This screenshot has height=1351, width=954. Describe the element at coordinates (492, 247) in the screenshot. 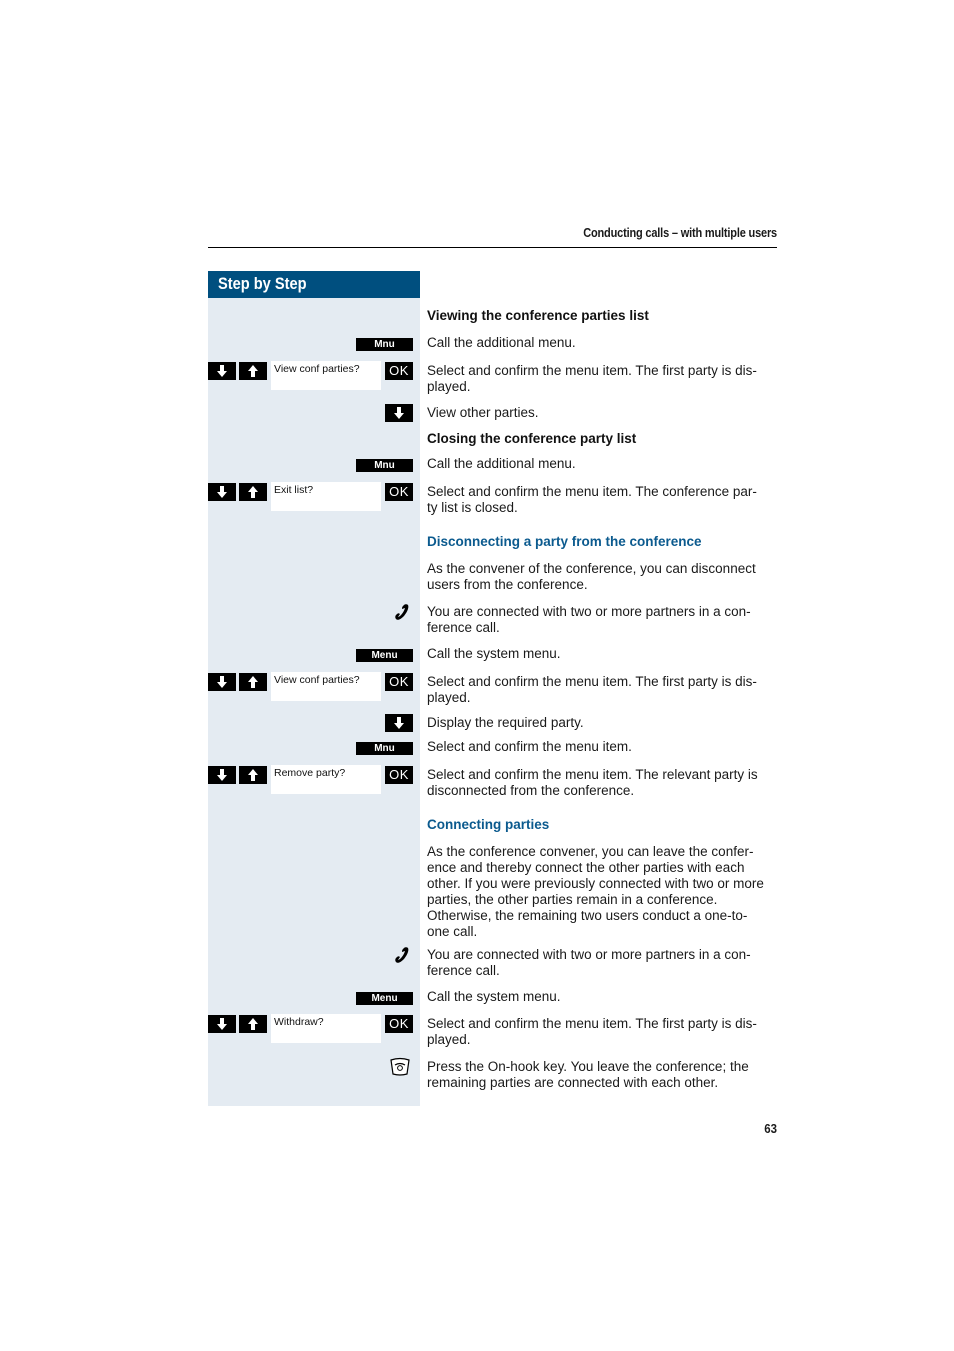

I see `header-rule` at that location.